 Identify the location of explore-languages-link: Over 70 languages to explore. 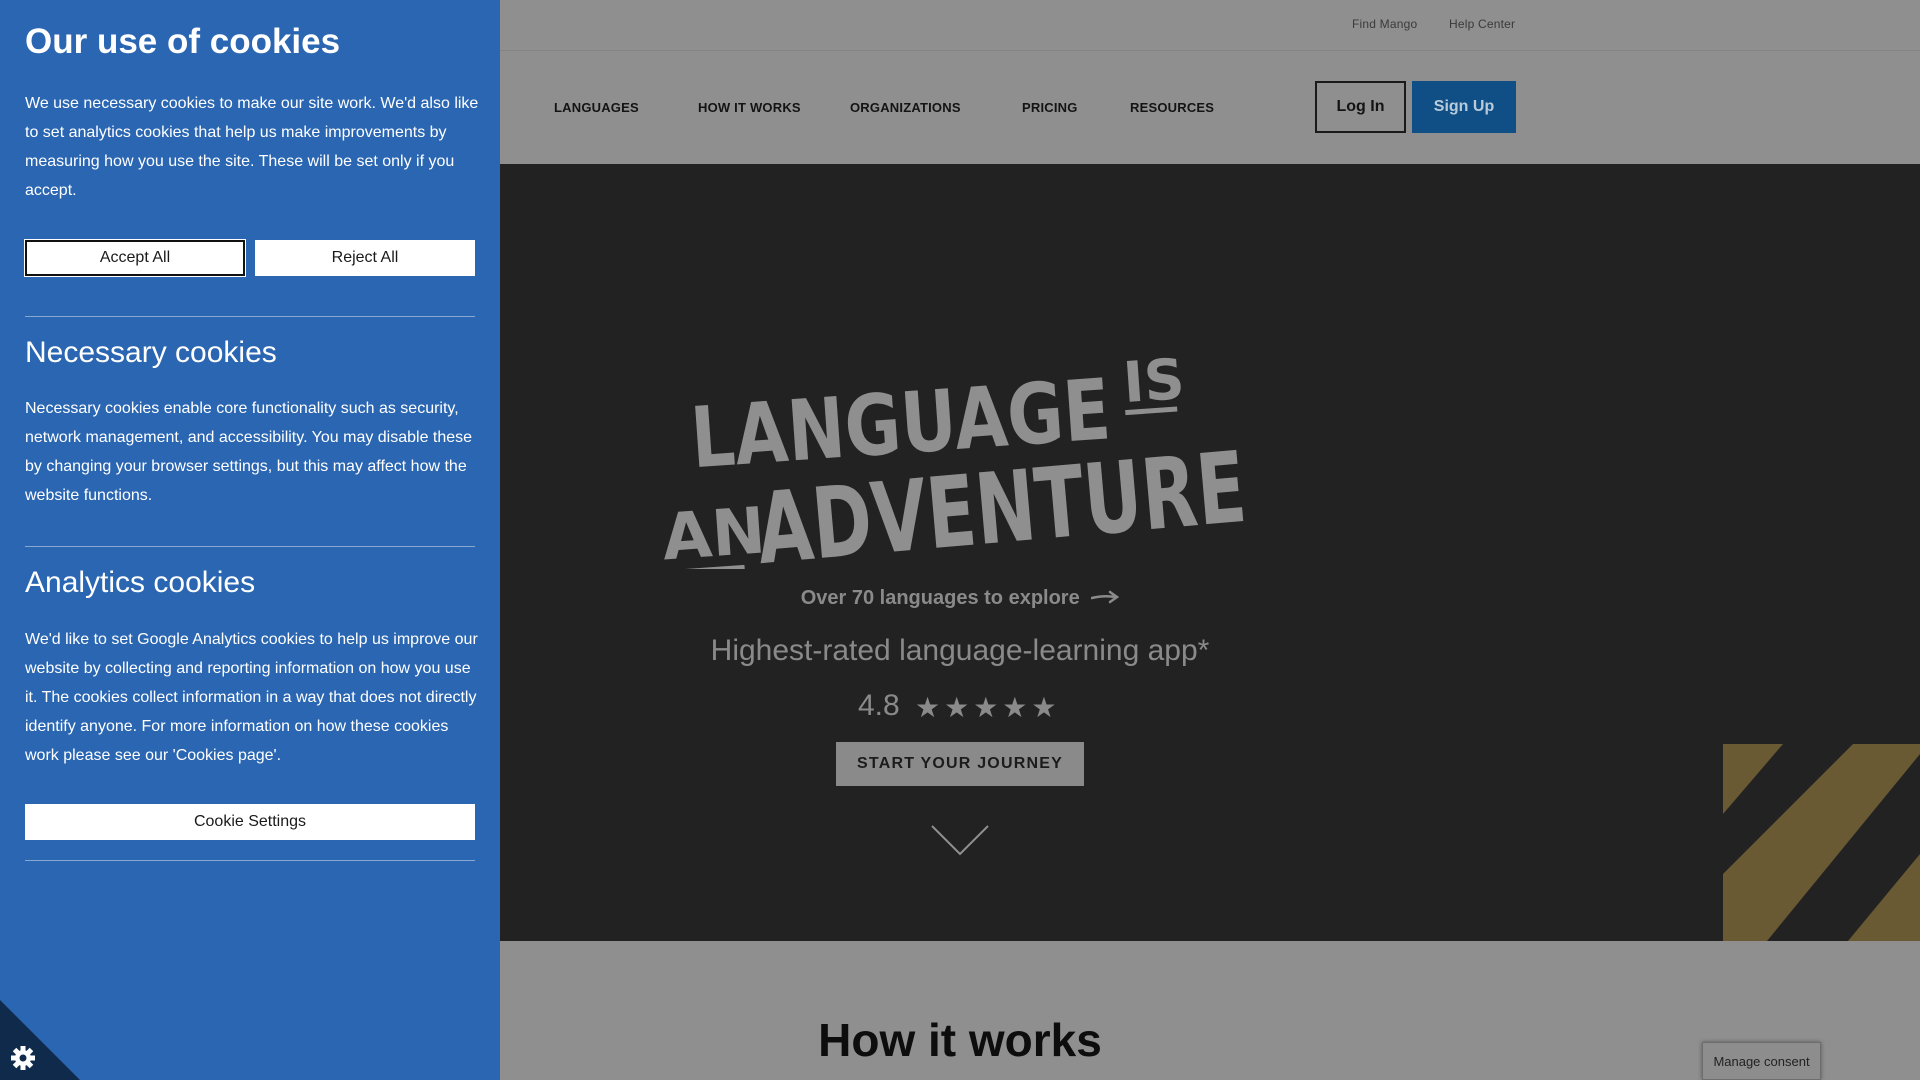
(960, 598).